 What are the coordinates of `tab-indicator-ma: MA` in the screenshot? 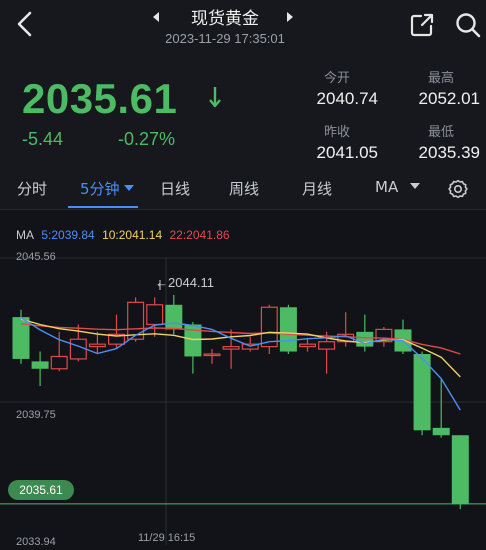 It's located at (398, 187).